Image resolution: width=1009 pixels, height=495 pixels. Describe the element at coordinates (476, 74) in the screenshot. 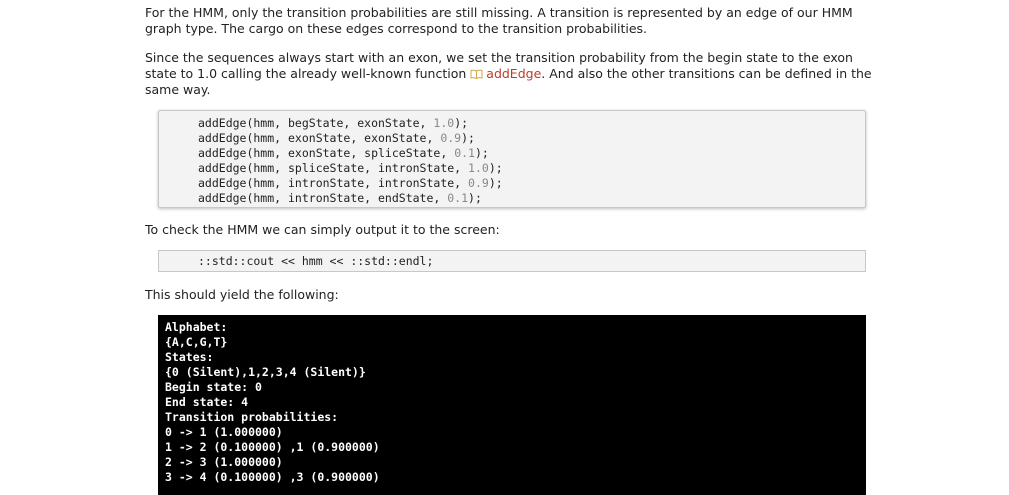

I see `book-icon` at that location.